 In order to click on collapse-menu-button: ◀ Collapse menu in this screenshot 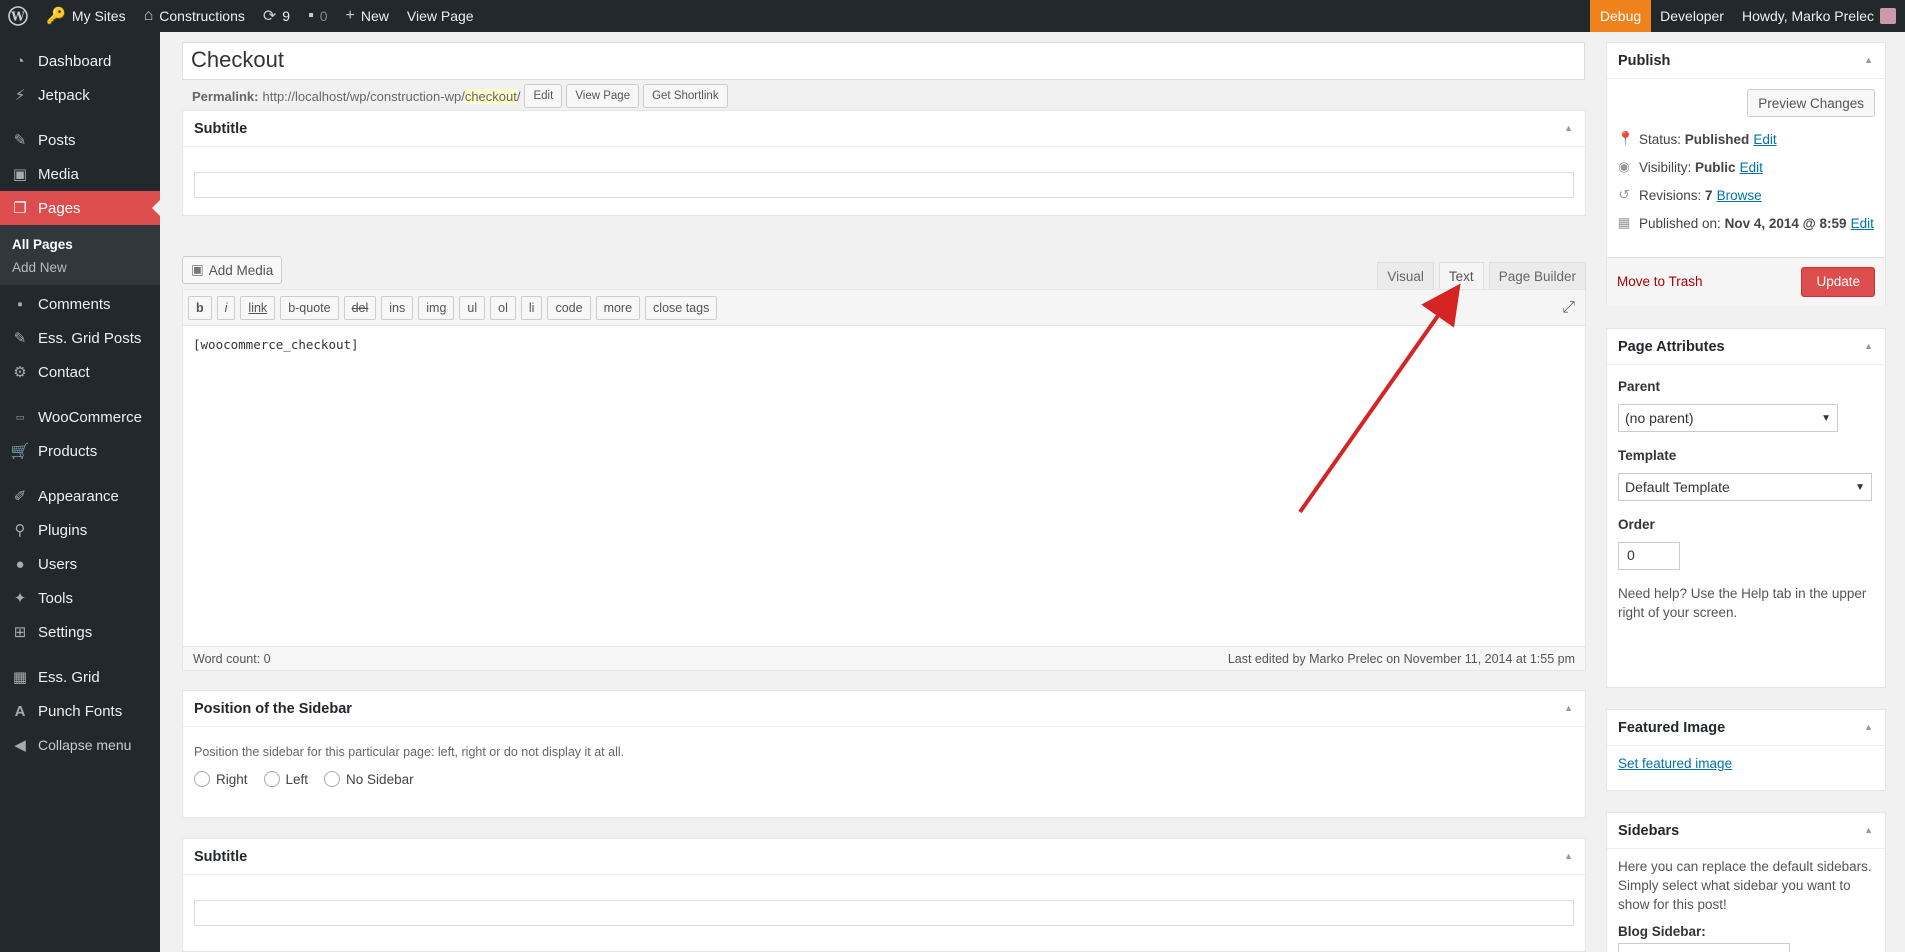, I will do `click(80, 745)`.